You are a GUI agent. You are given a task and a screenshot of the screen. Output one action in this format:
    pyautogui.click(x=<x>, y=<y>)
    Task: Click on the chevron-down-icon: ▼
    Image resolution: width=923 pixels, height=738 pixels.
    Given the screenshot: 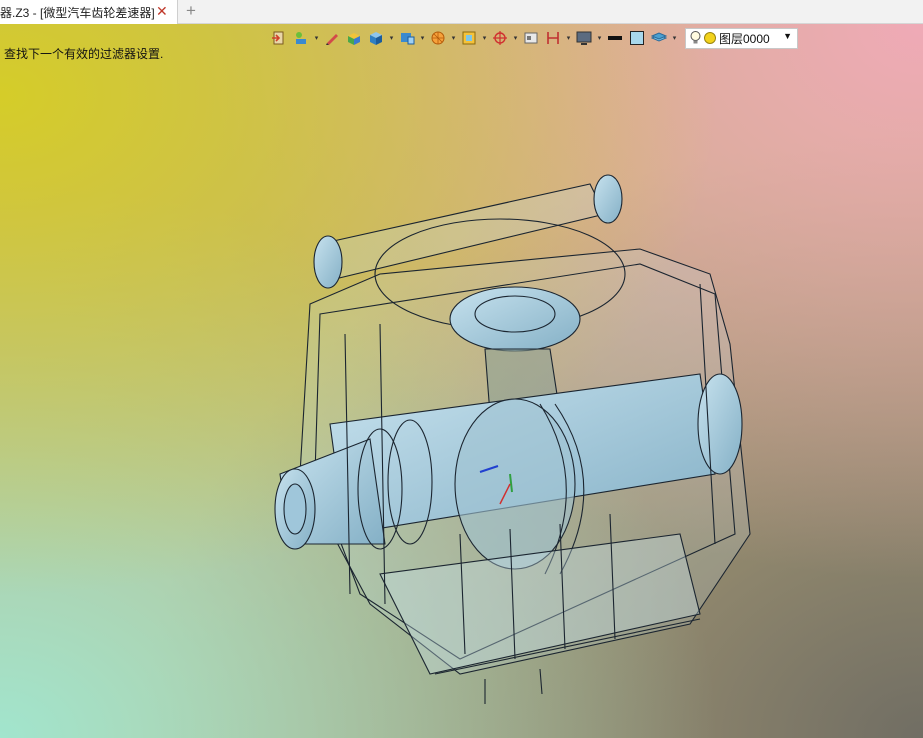 What is the action you would take?
    pyautogui.click(x=787, y=35)
    